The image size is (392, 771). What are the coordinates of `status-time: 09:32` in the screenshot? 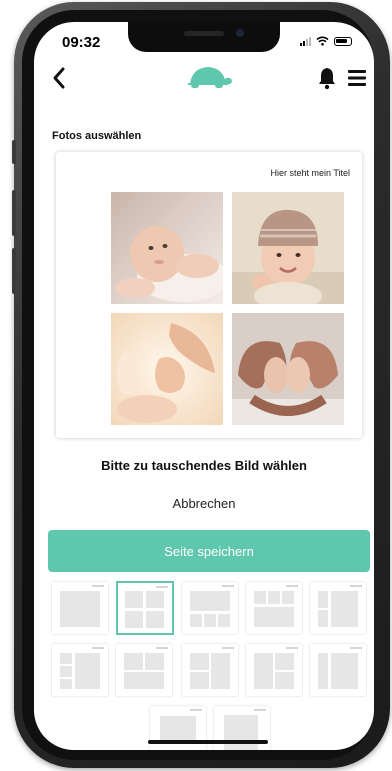 It's located at (81, 42).